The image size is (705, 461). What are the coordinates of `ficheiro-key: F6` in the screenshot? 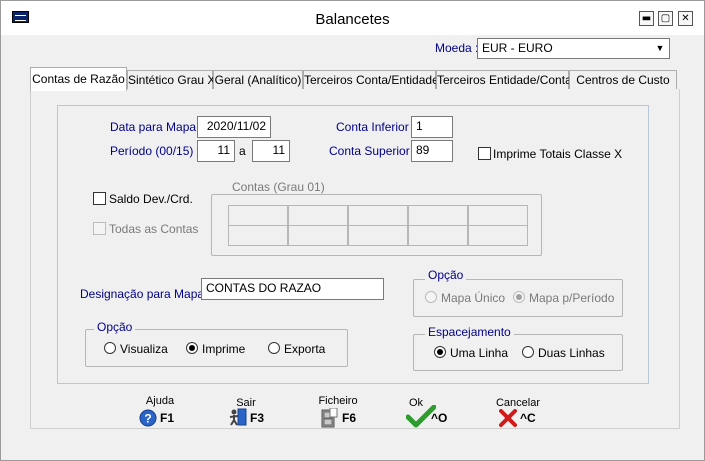 It's located at (349, 418).